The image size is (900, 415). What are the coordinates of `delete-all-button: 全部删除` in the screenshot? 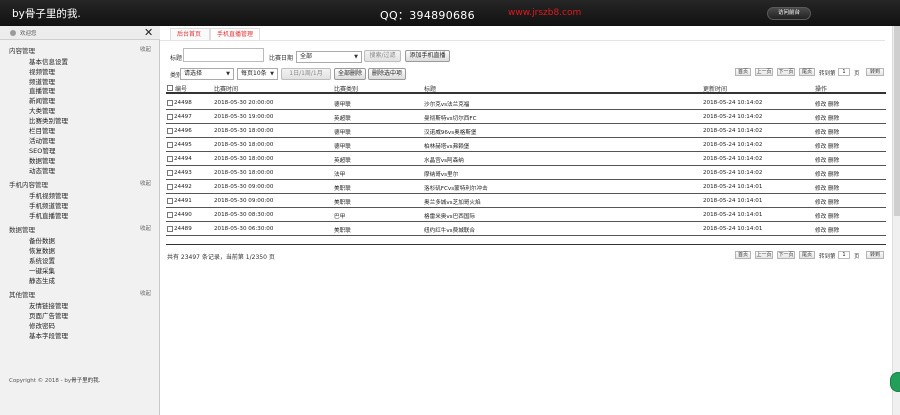 It's located at (350, 74).